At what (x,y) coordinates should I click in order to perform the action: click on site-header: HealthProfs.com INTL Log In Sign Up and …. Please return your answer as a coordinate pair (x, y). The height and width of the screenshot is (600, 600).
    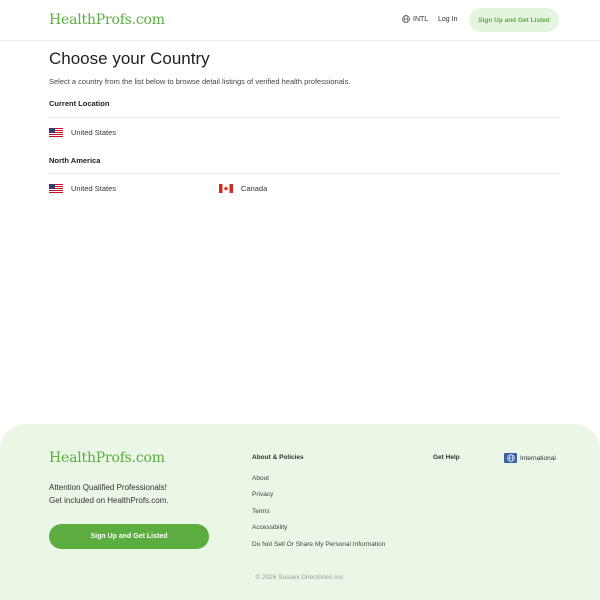
    Looking at the image, I should click on (300, 20).